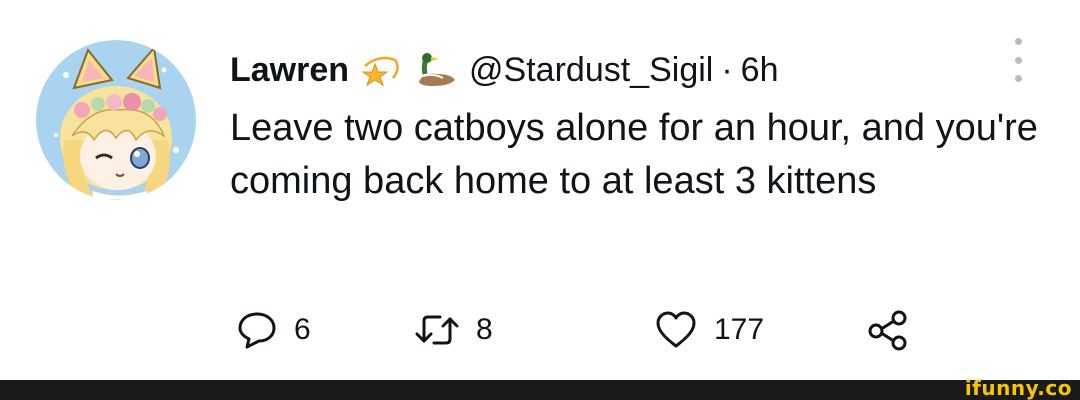 The height and width of the screenshot is (400, 1080). Describe the element at coordinates (739, 329) in the screenshot. I see `like-count: 177` at that location.